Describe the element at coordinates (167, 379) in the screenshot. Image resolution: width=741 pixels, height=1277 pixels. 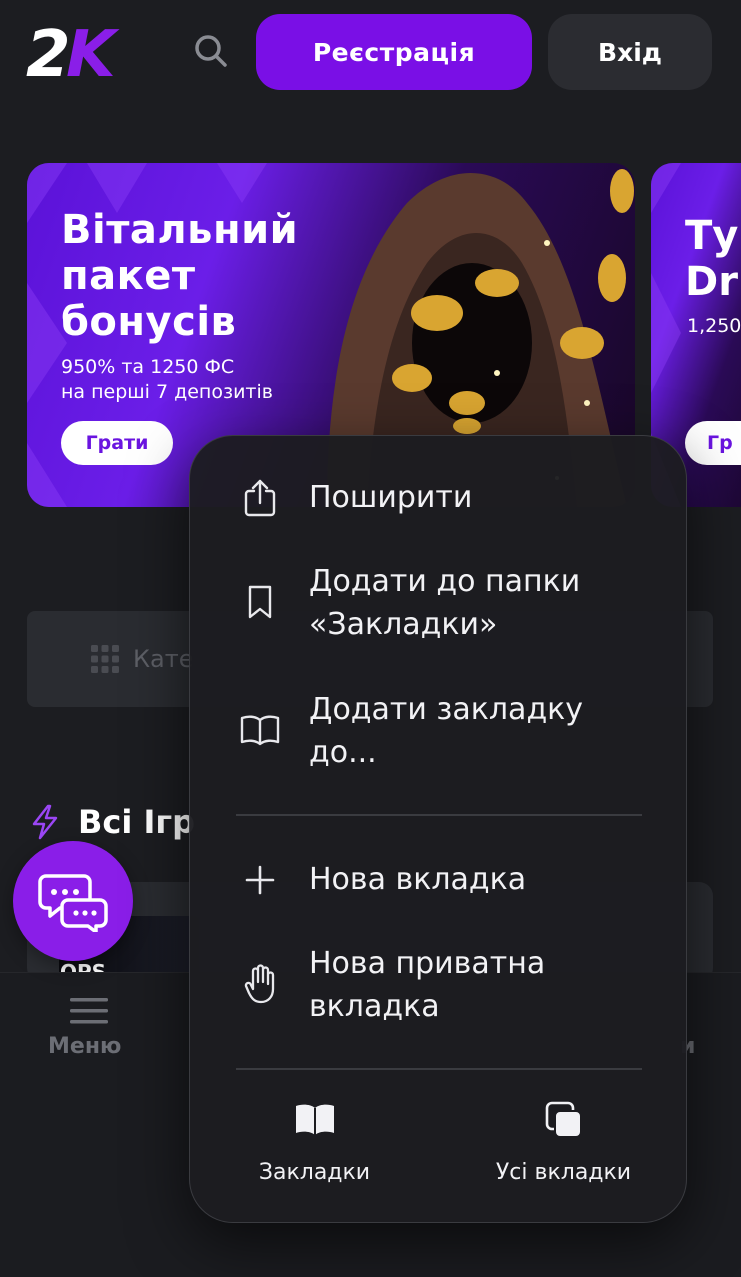
I see `banner-subtitle: 950% та 1250 ФС на перші 7 депозитів` at that location.